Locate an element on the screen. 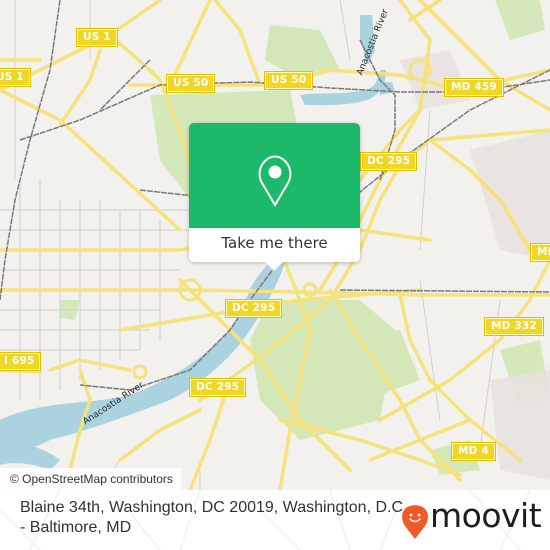 The width and height of the screenshot is (550, 550). map-attribution: © OpenStreetMap contributors is located at coordinates (90, 479).